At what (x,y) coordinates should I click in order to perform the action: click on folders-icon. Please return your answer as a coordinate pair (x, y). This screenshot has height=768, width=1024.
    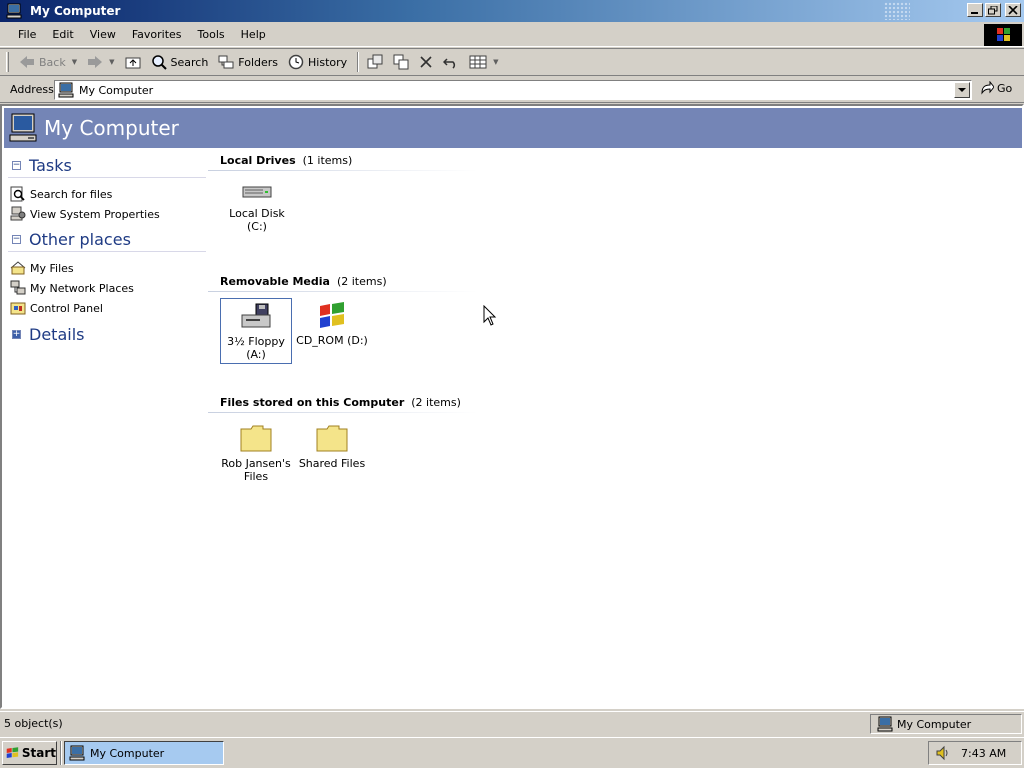
    Looking at the image, I should click on (226, 62).